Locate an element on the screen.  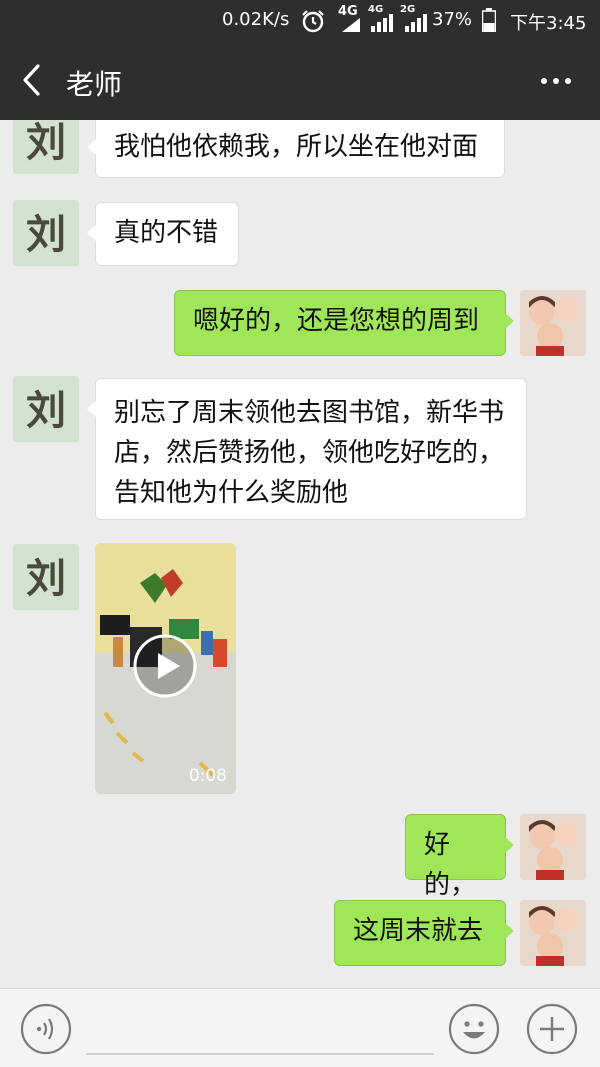
alarm-clock-icon is located at coordinates (313, 21).